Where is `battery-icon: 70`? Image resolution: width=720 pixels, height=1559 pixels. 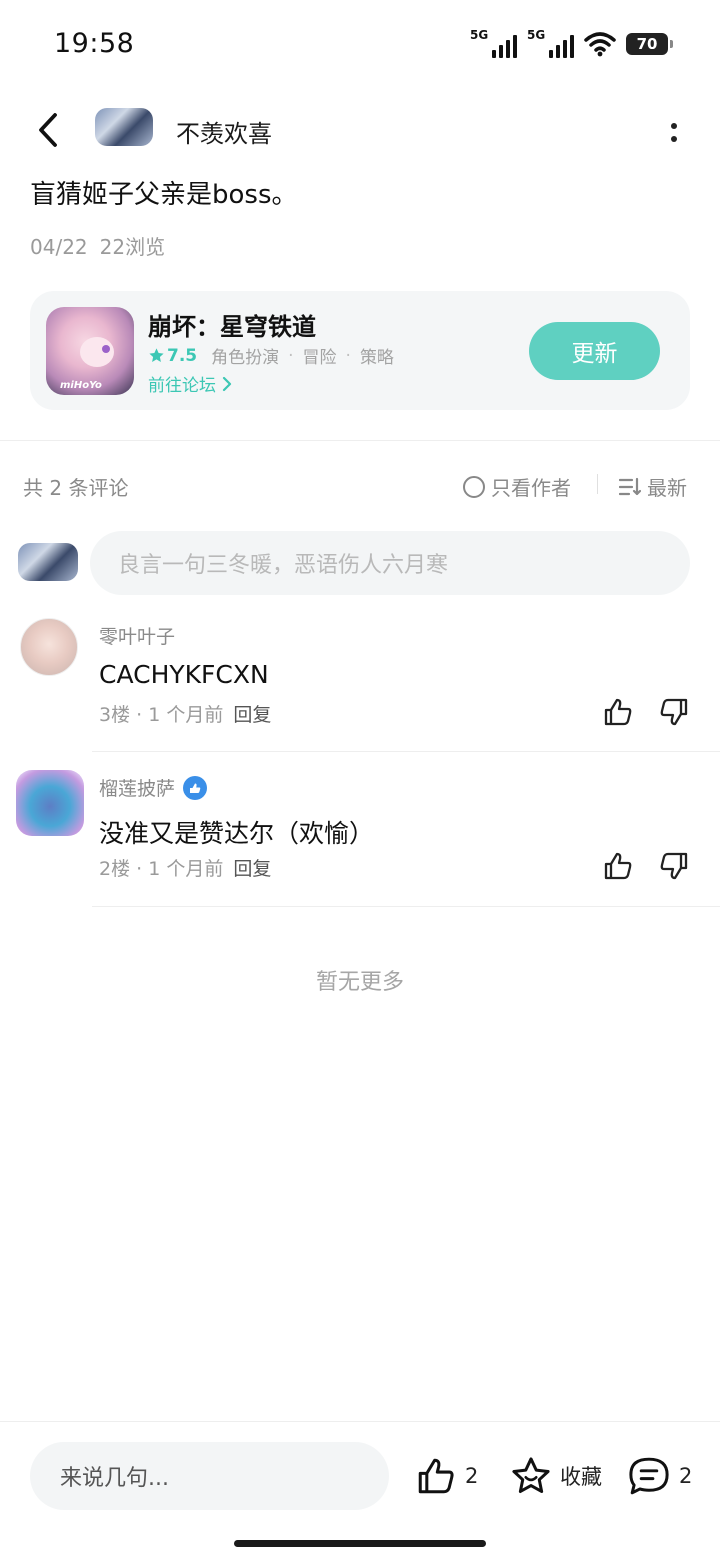
battery-icon: 70 is located at coordinates (649, 44).